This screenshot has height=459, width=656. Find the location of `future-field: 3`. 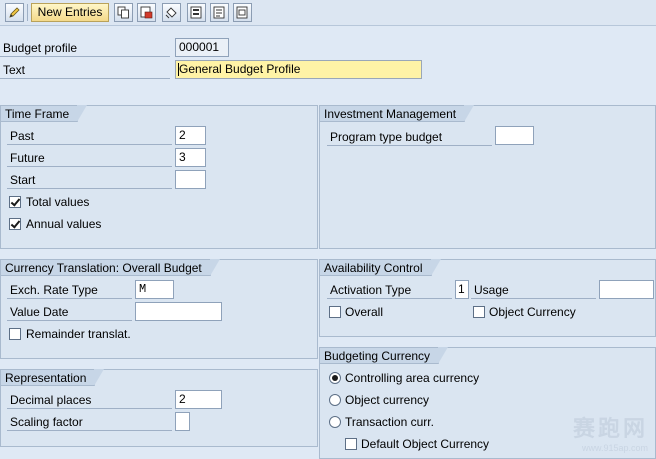

future-field: 3 is located at coordinates (190, 157).